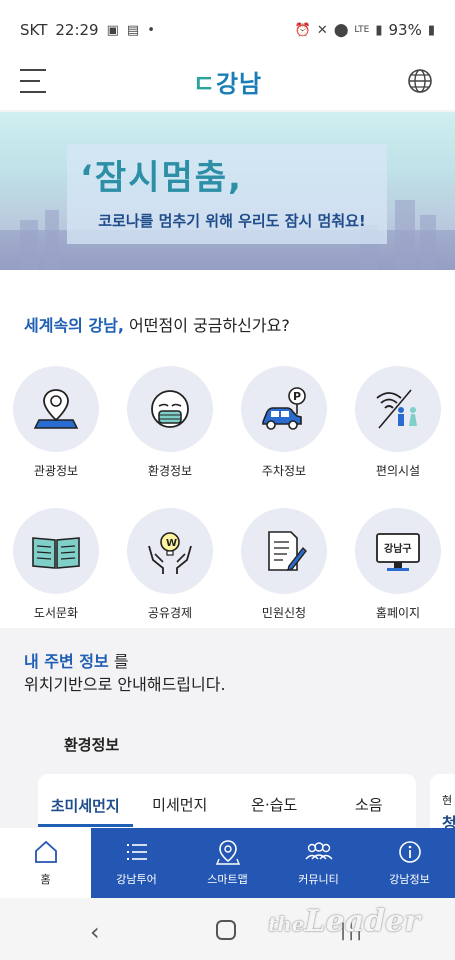 This screenshot has height=960, width=455. What do you see at coordinates (379, 30) in the screenshot?
I see `signal-icon: ▮` at bounding box center [379, 30].